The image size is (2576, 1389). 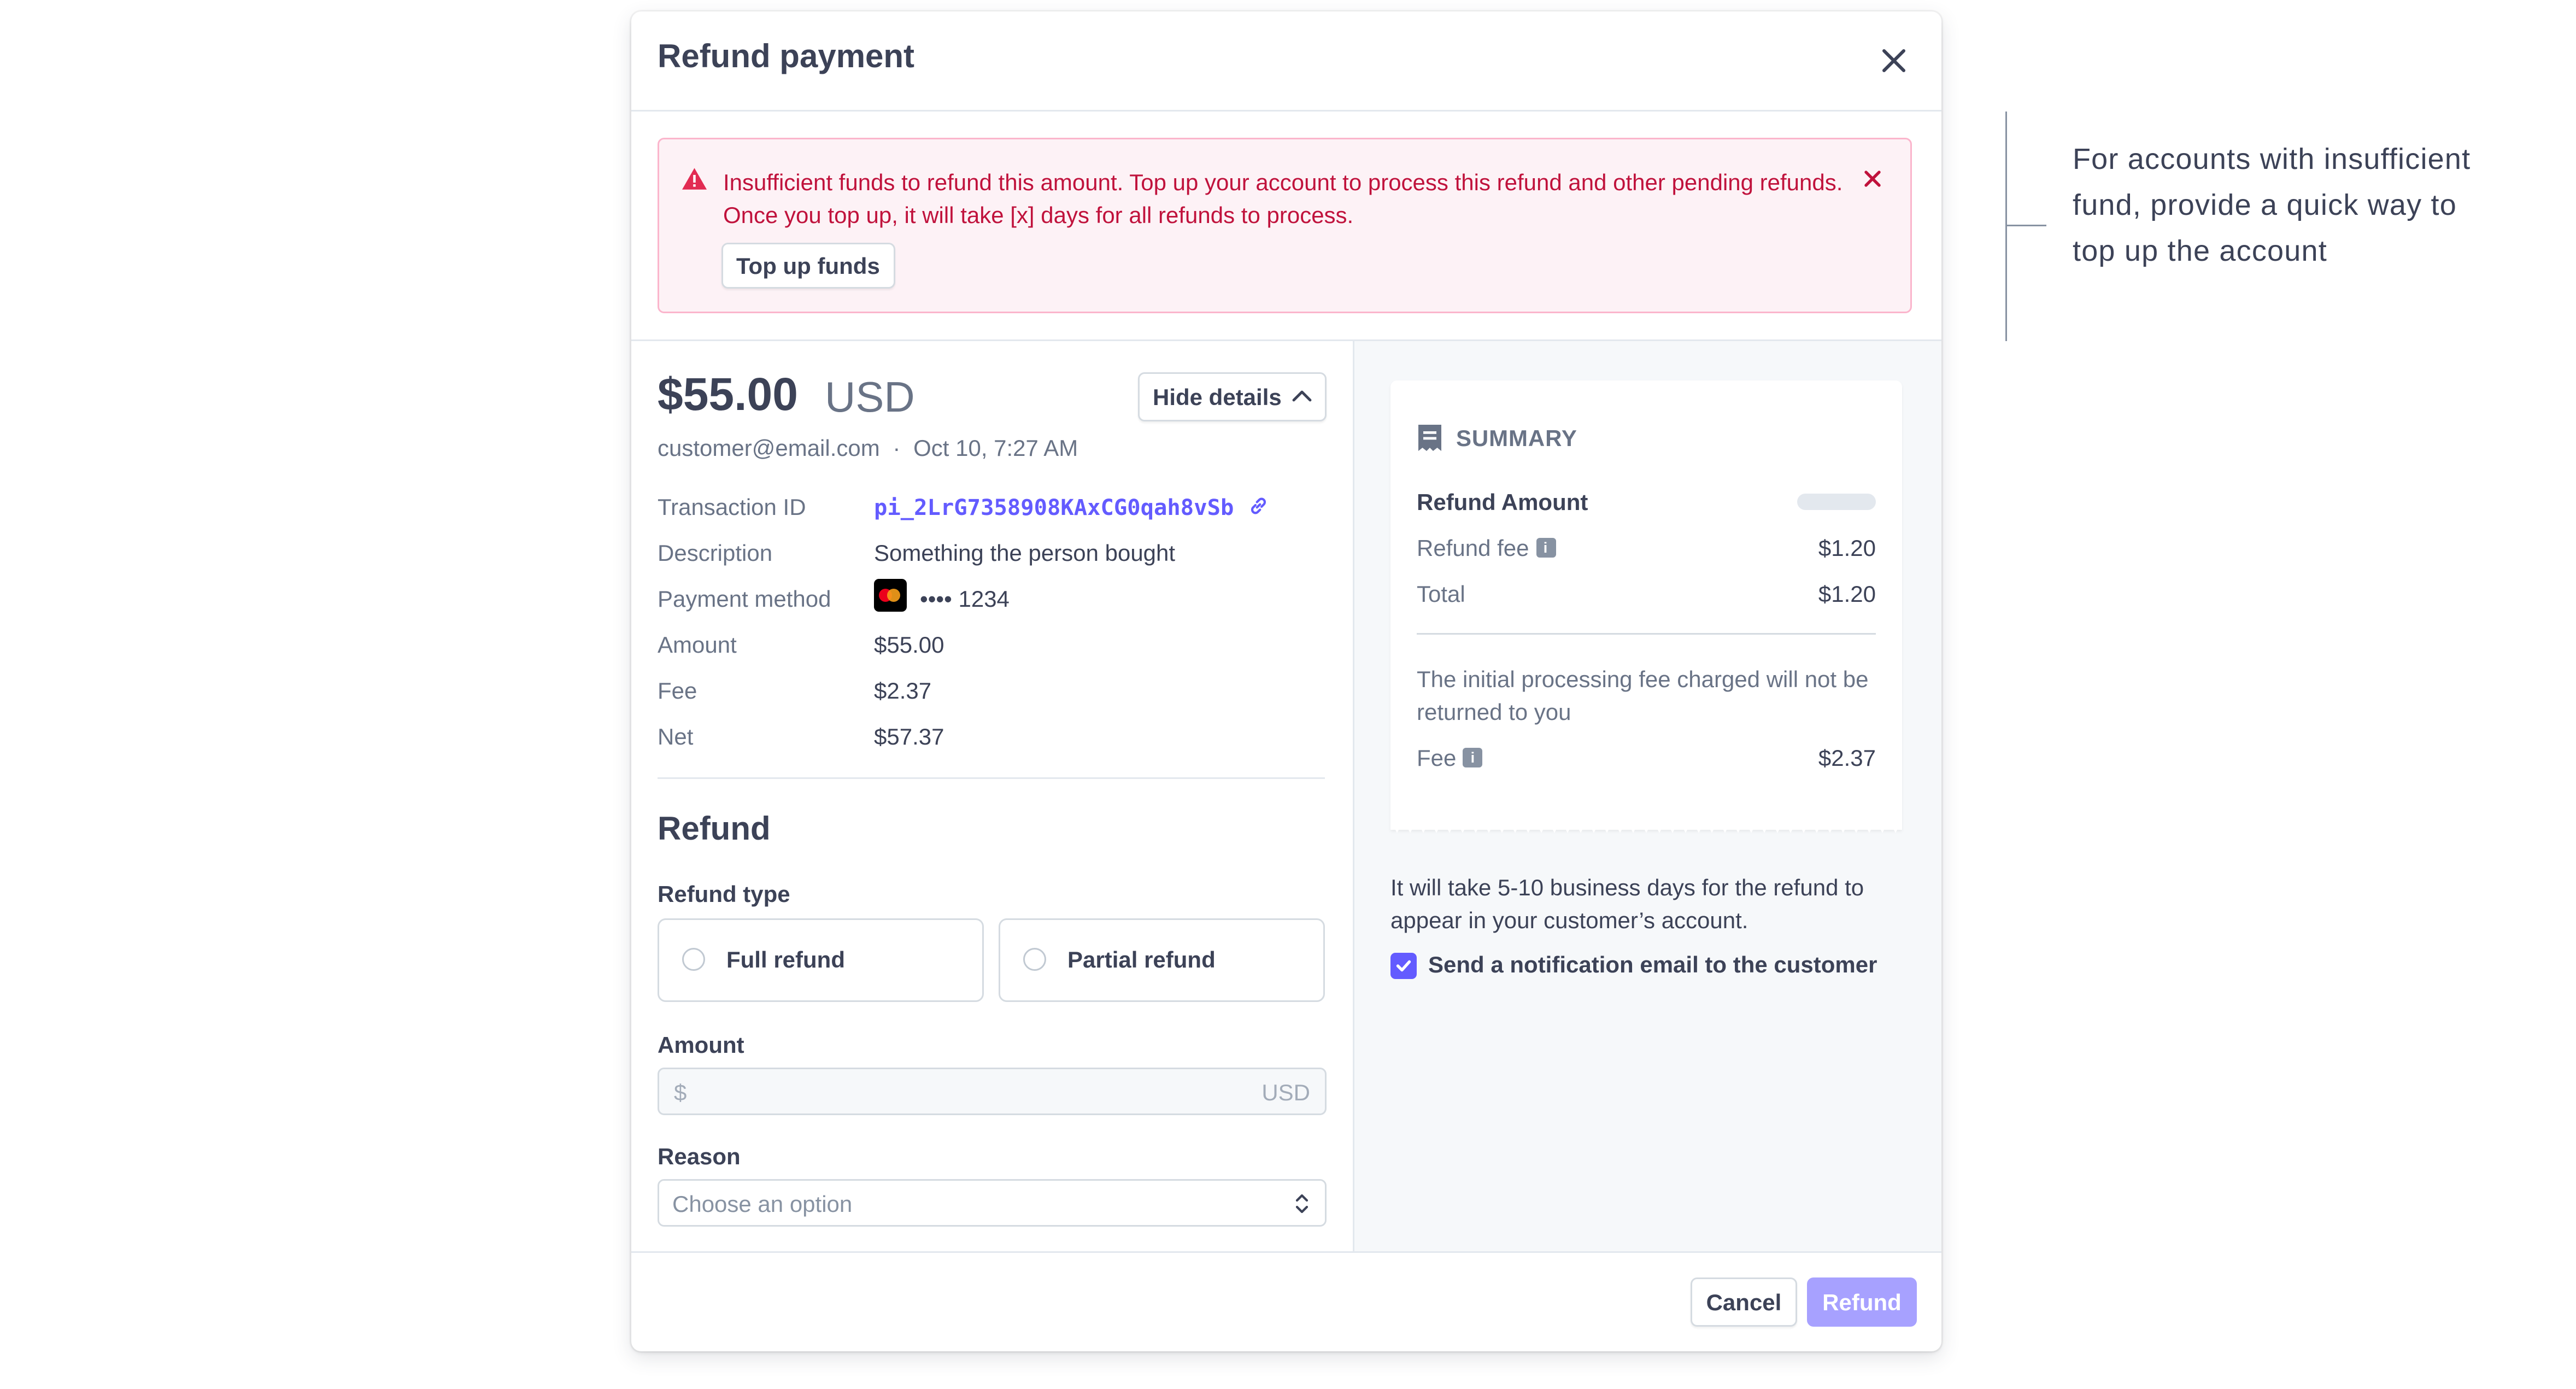 I want to click on total-label: Total, so click(x=1441, y=594).